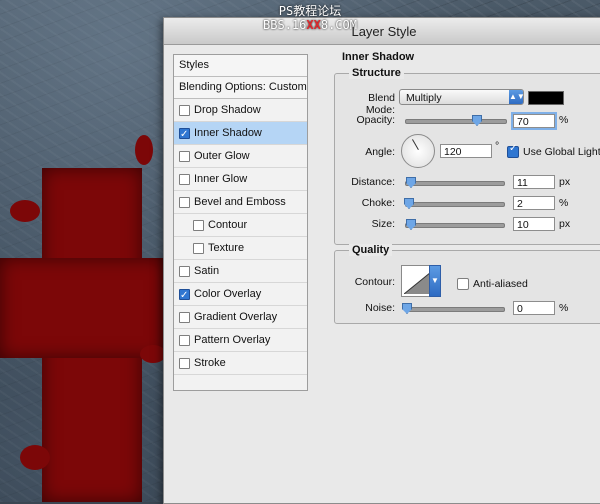 Image resolution: width=600 pixels, height=504 pixels. I want to click on style-item-label: Bevel and Emboss, so click(240, 202).